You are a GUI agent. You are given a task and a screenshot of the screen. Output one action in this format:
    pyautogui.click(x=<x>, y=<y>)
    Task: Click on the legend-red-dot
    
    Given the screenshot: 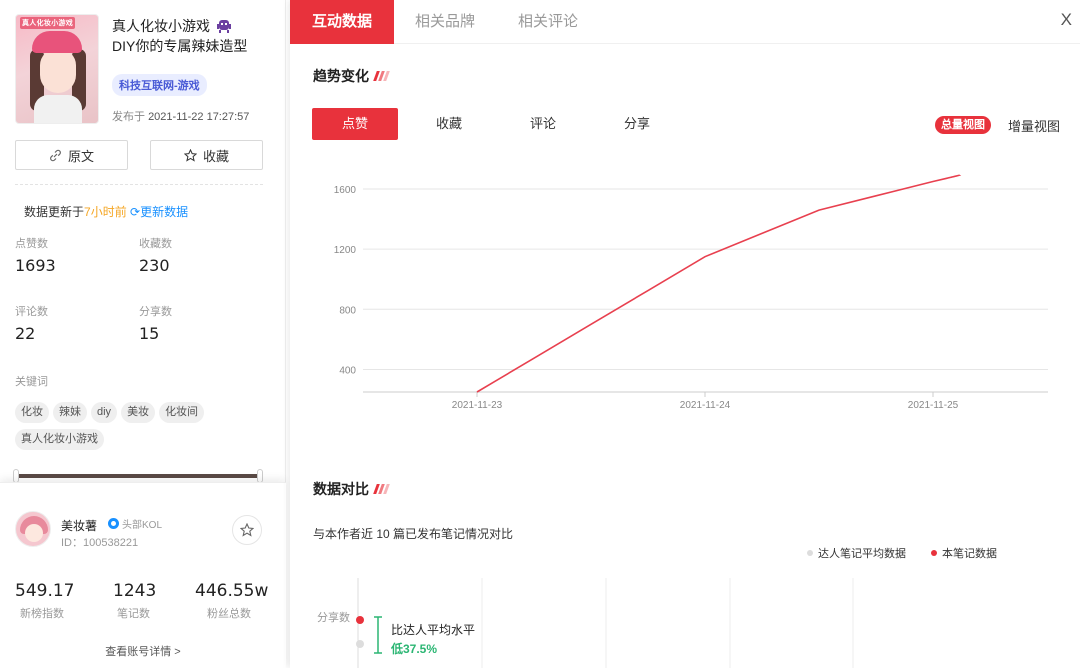 What is the action you would take?
    pyautogui.click(x=934, y=553)
    